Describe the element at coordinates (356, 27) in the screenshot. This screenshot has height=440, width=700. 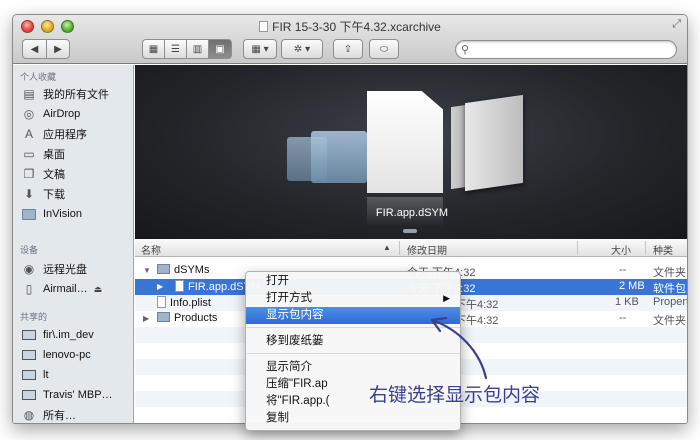
I see `window-title: FIR 15-3-30 下午4.32.xcarchive` at that location.